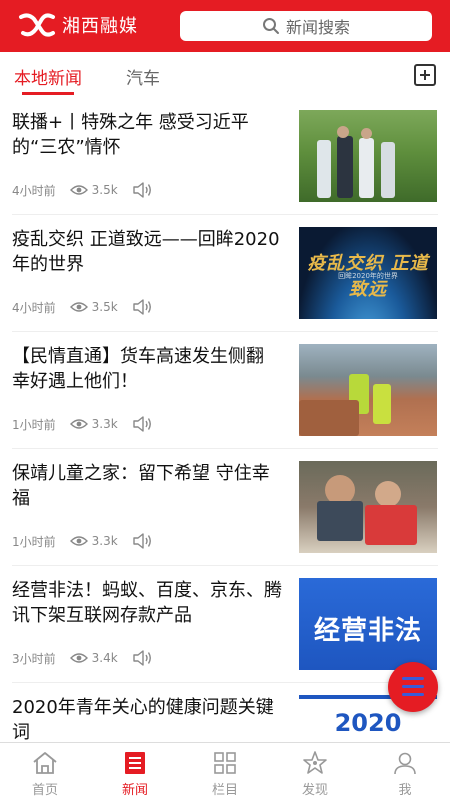 The height and width of the screenshot is (800, 450). What do you see at coordinates (225, 168) in the screenshot?
I see `news-item: 联播+丨特殊之年 感受习近平的“三农”情怀 4小时前 3.5k` at bounding box center [225, 168].